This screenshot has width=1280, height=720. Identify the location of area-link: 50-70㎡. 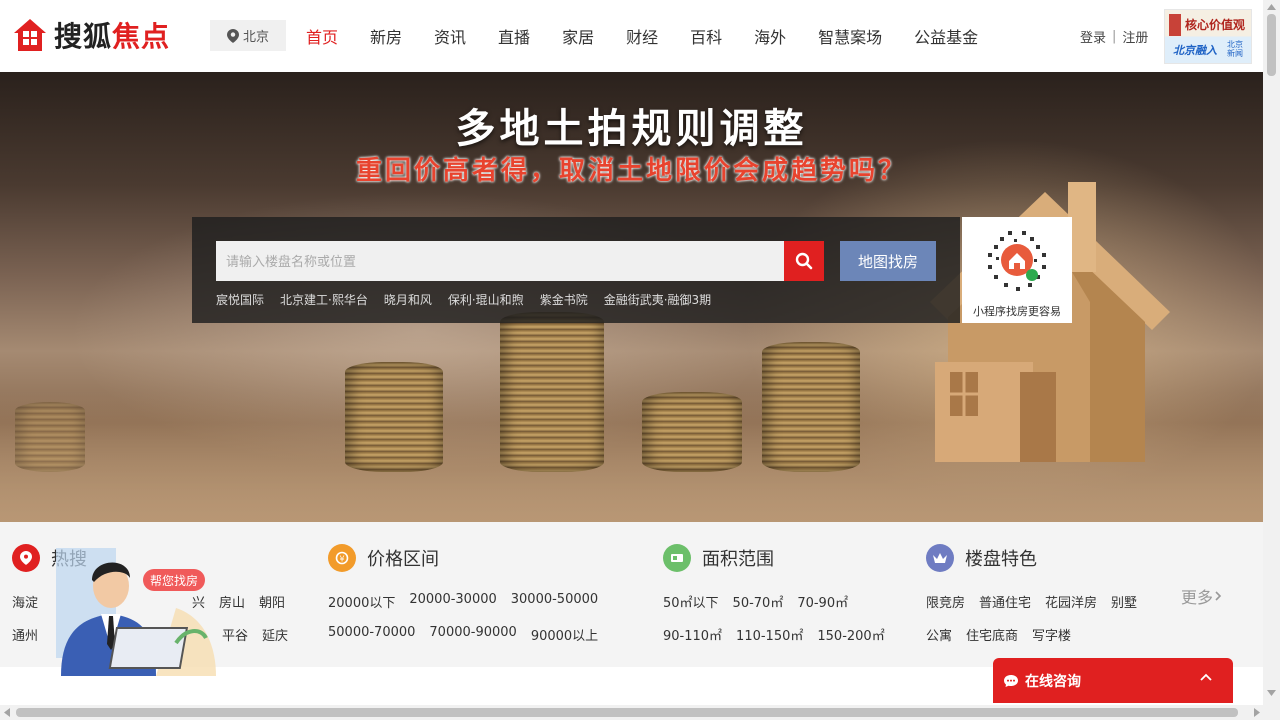
(758, 601).